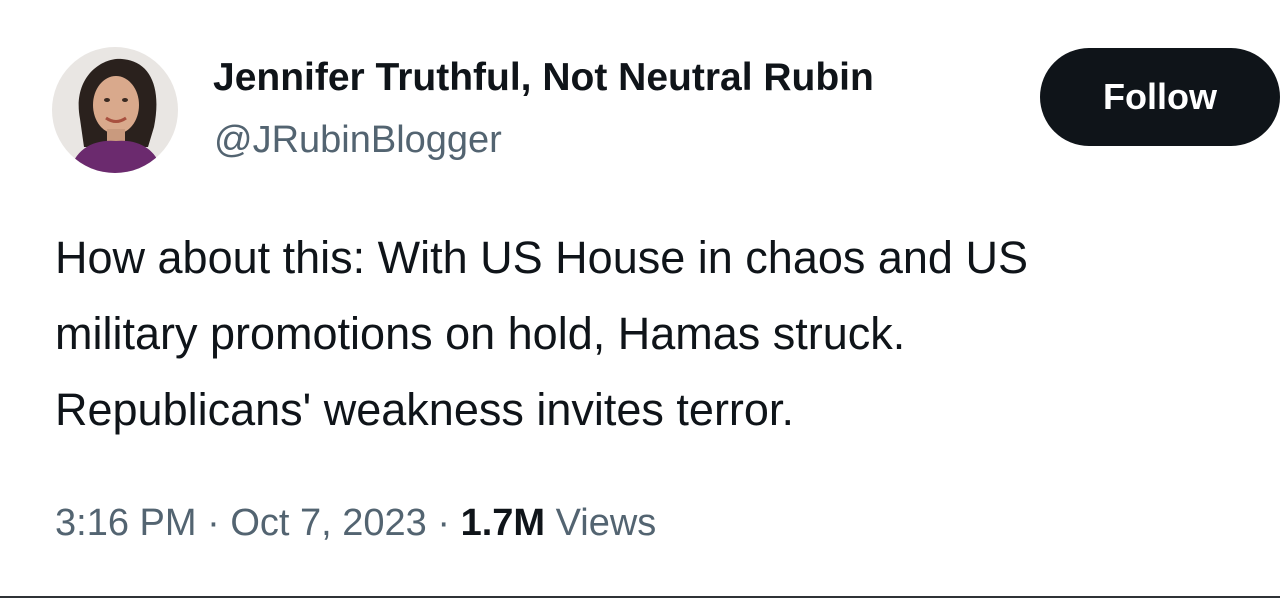 Image resolution: width=1280 pixels, height=598 pixels. I want to click on avatar-image, so click(115, 110).